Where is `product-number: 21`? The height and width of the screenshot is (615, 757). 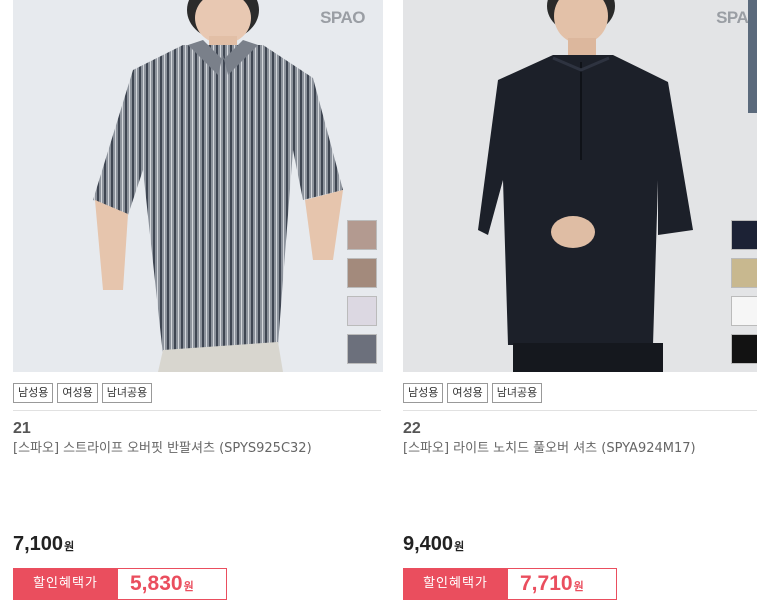
product-number: 21 is located at coordinates (22, 428).